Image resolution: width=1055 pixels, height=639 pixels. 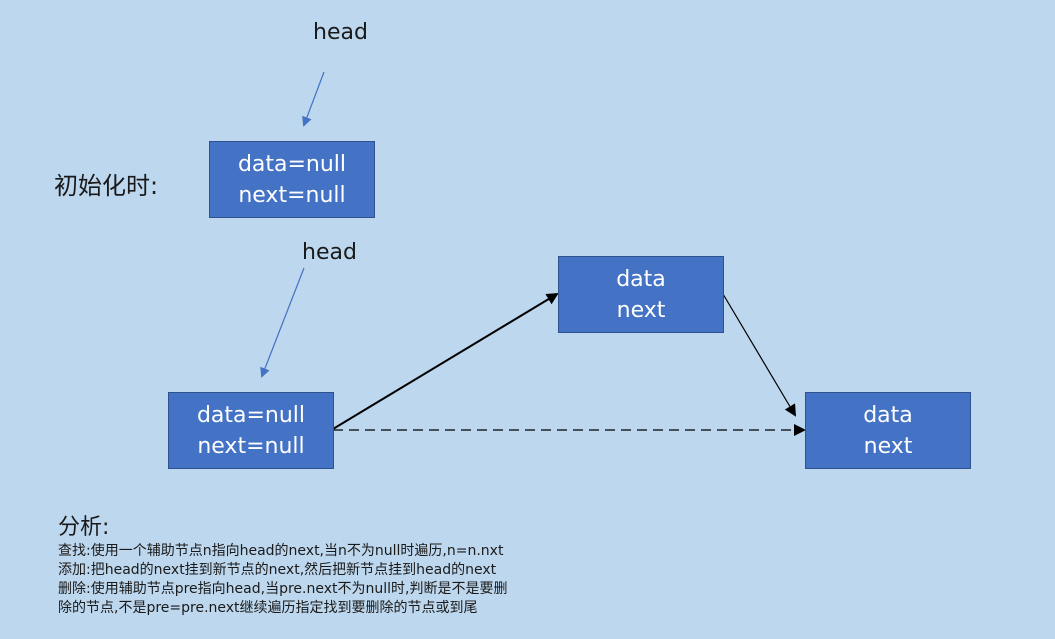 What do you see at coordinates (888, 446) in the screenshot?
I see `right-node-next: next` at bounding box center [888, 446].